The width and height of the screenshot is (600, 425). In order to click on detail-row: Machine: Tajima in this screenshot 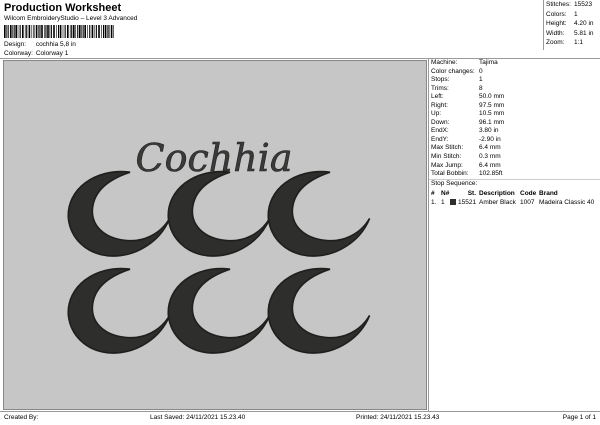, I will do `click(514, 63)`.